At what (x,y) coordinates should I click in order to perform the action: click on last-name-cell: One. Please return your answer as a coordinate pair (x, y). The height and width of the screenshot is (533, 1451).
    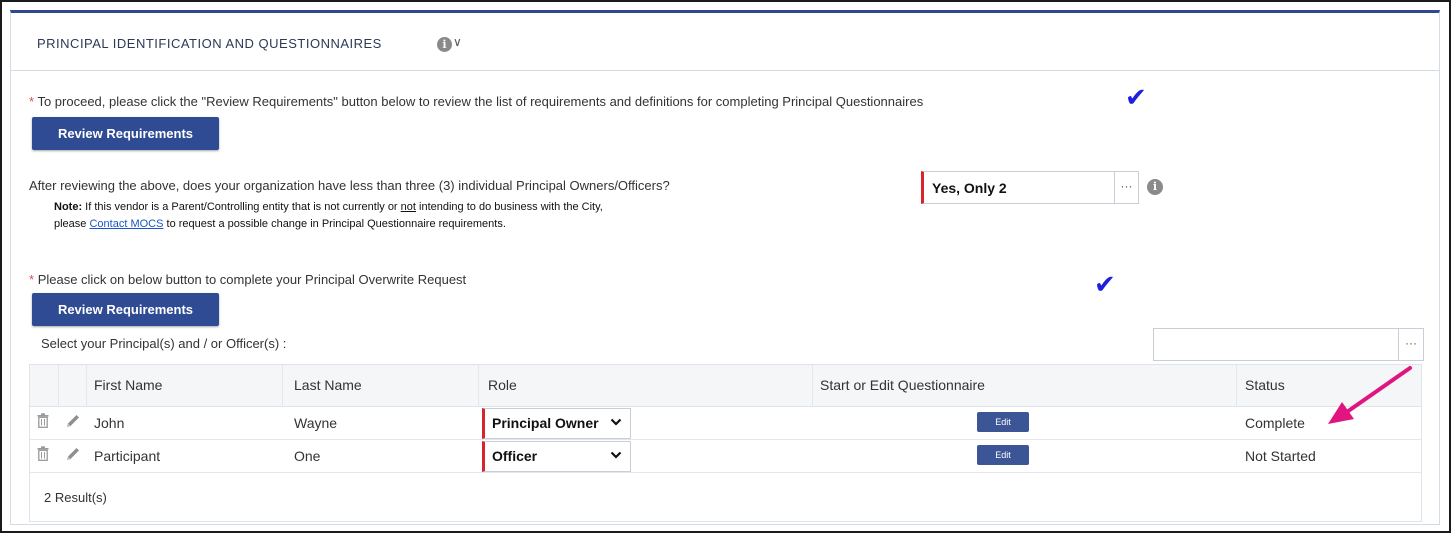
    Looking at the image, I should click on (307, 456).